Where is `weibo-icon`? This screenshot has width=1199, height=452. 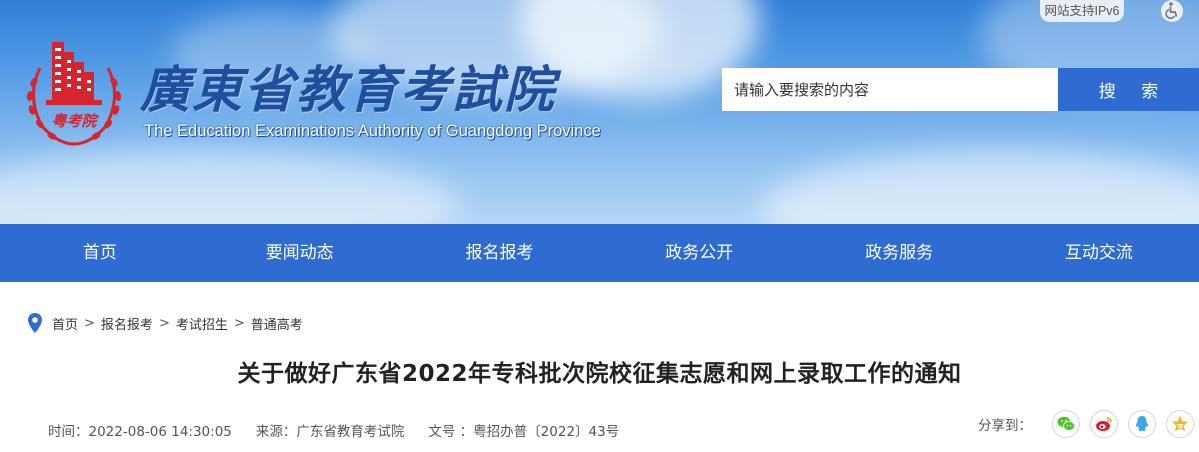 weibo-icon is located at coordinates (1104, 424).